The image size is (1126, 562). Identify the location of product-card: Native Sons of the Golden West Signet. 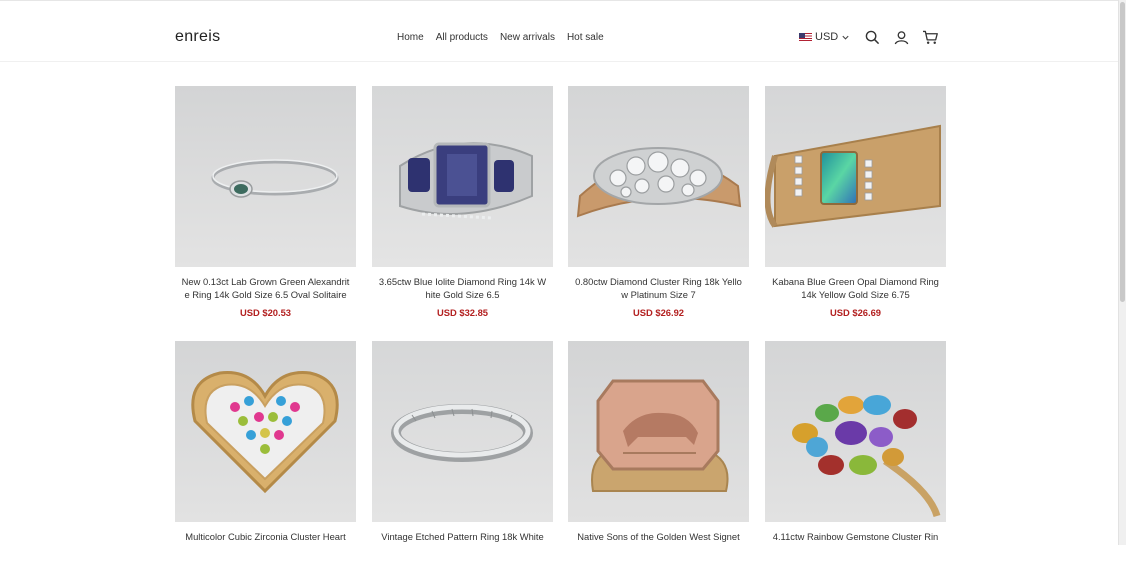
(658, 451).